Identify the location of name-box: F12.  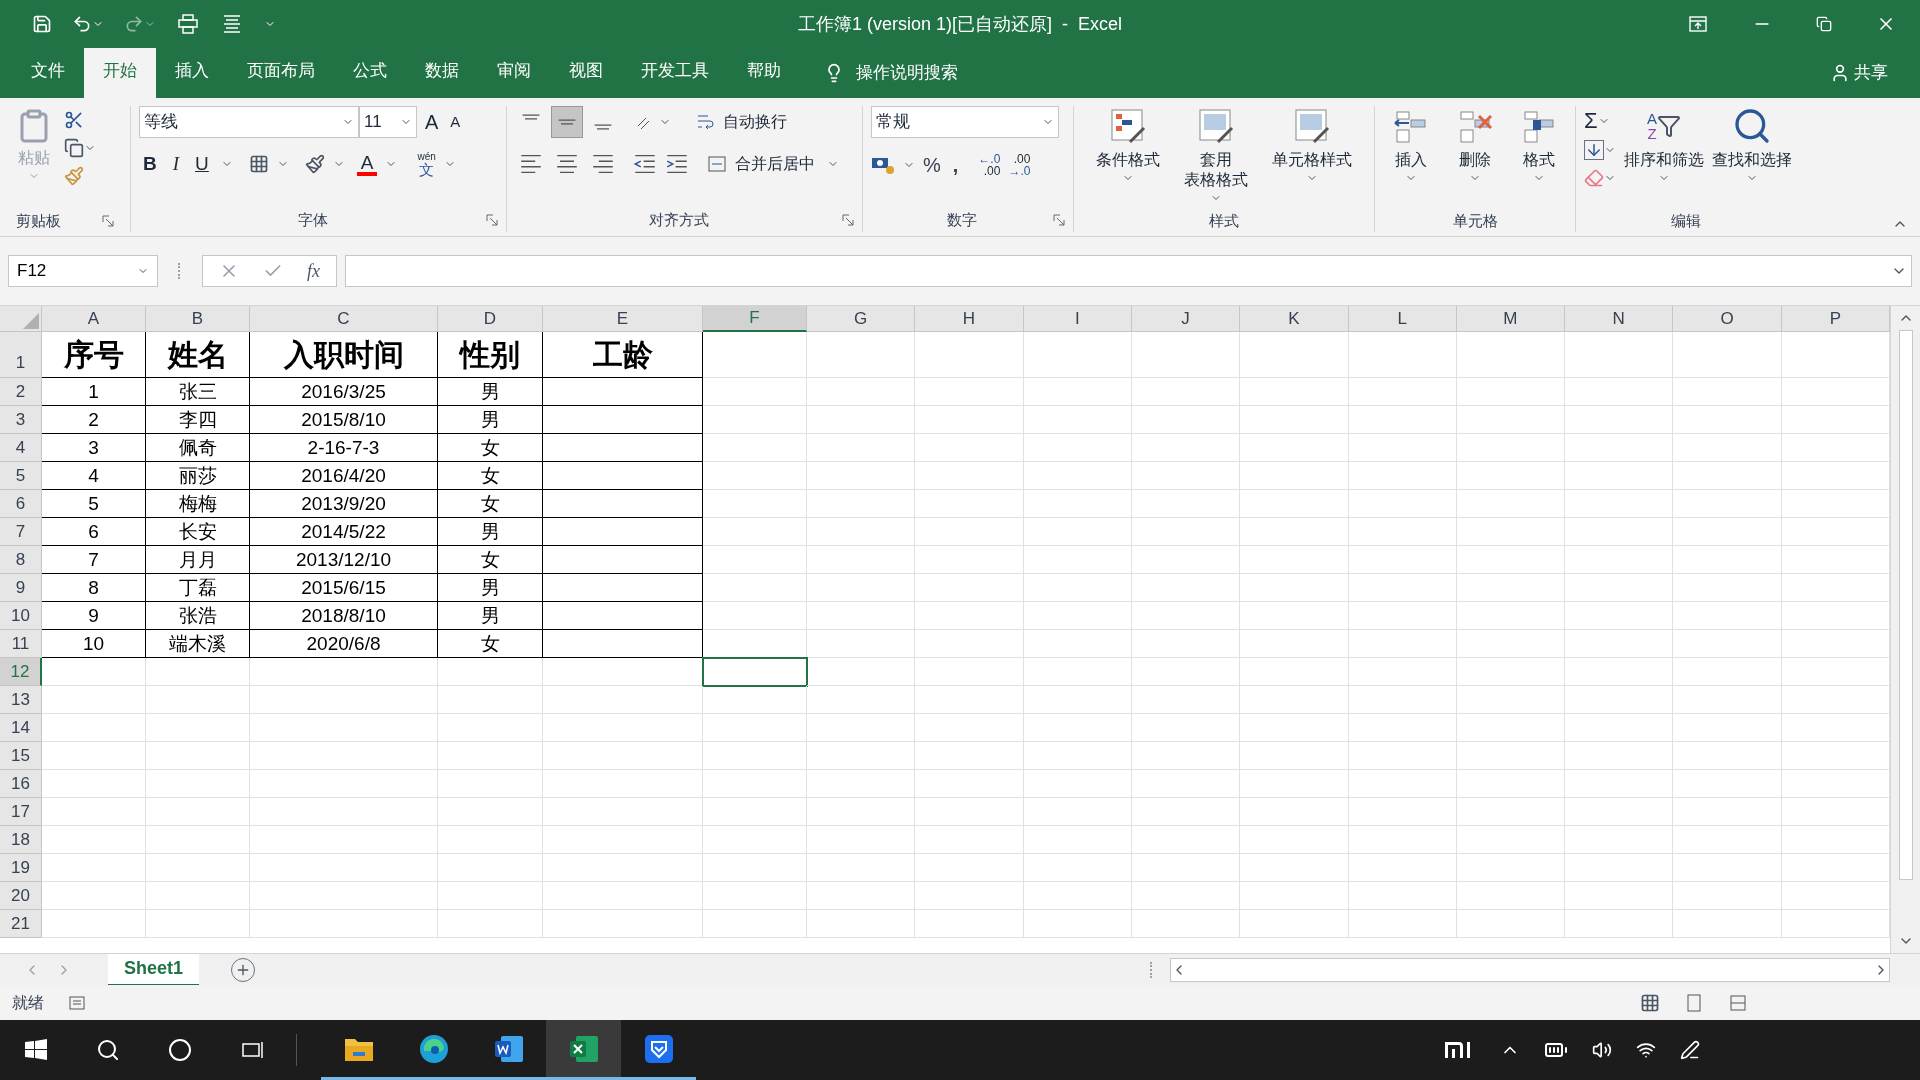
(83, 271).